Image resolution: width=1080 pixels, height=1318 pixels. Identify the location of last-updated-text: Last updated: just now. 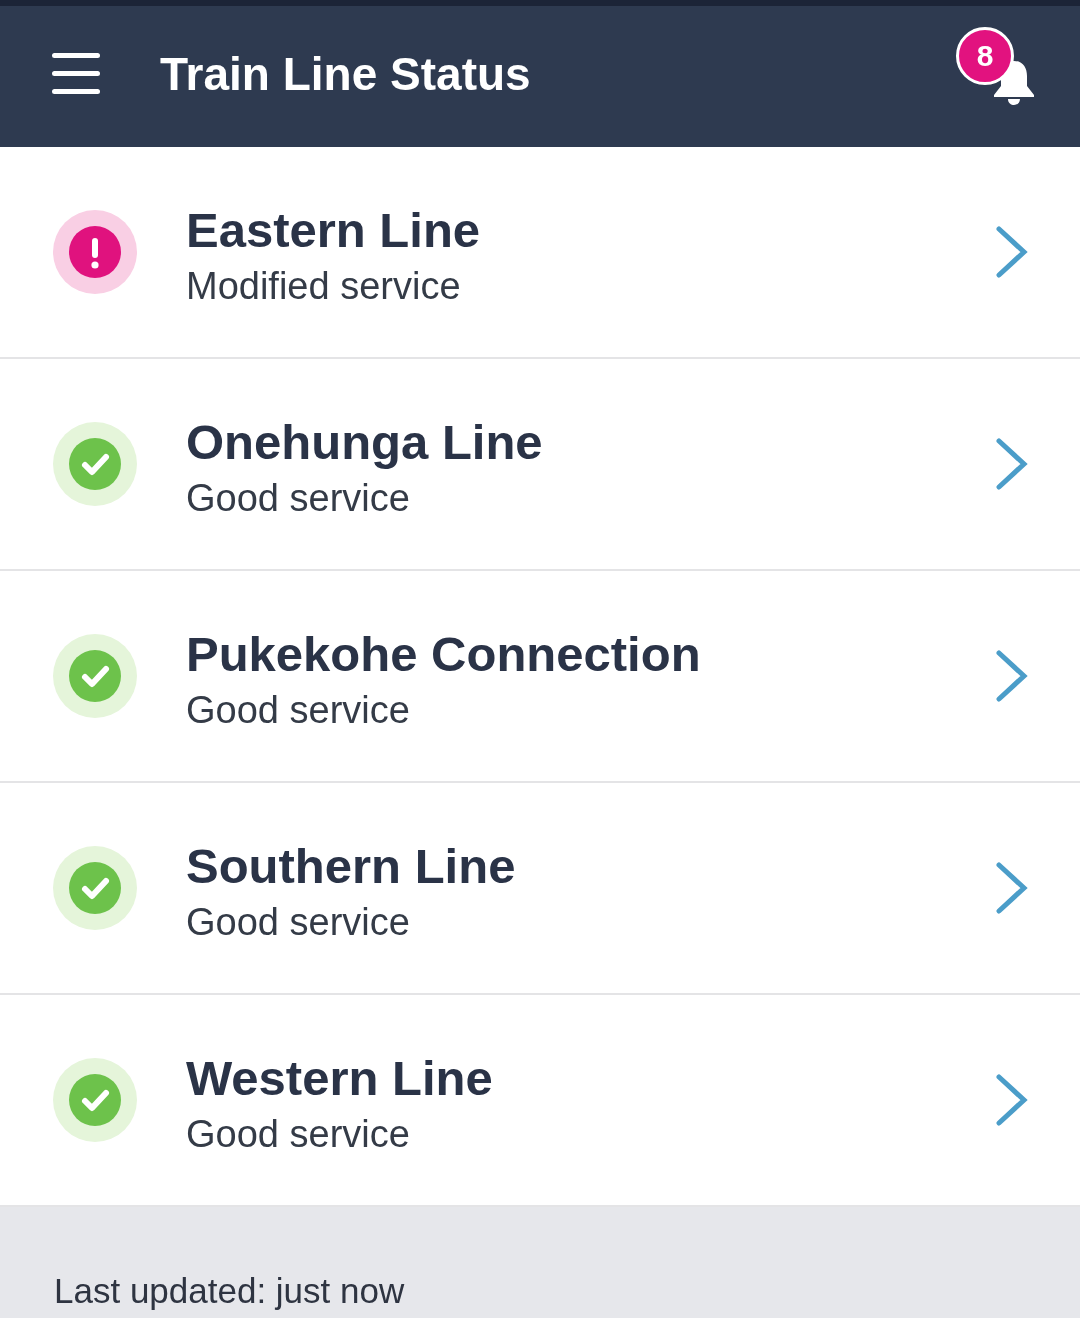
(229, 1290).